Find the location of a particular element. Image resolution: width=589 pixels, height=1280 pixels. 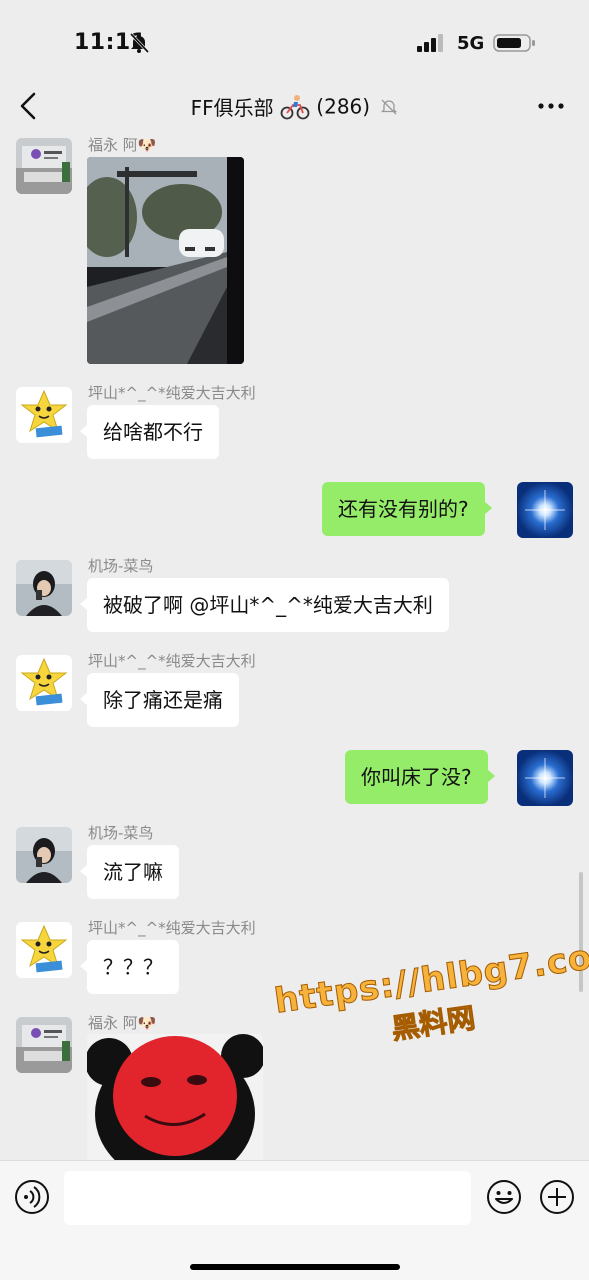

voice-icon is located at coordinates (32, 1197).